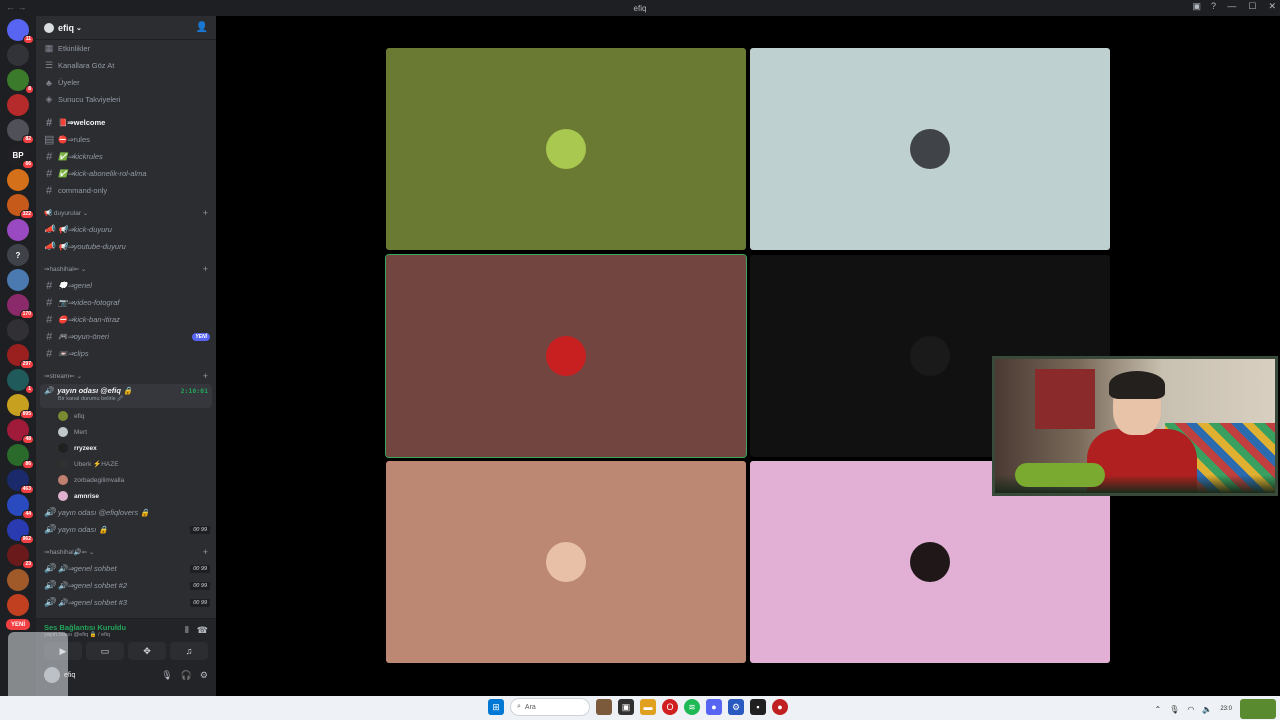 This screenshot has height=720, width=1280. What do you see at coordinates (126, 302) in the screenshot?
I see `channel-item: # 📷⇒video-fotograf` at bounding box center [126, 302].